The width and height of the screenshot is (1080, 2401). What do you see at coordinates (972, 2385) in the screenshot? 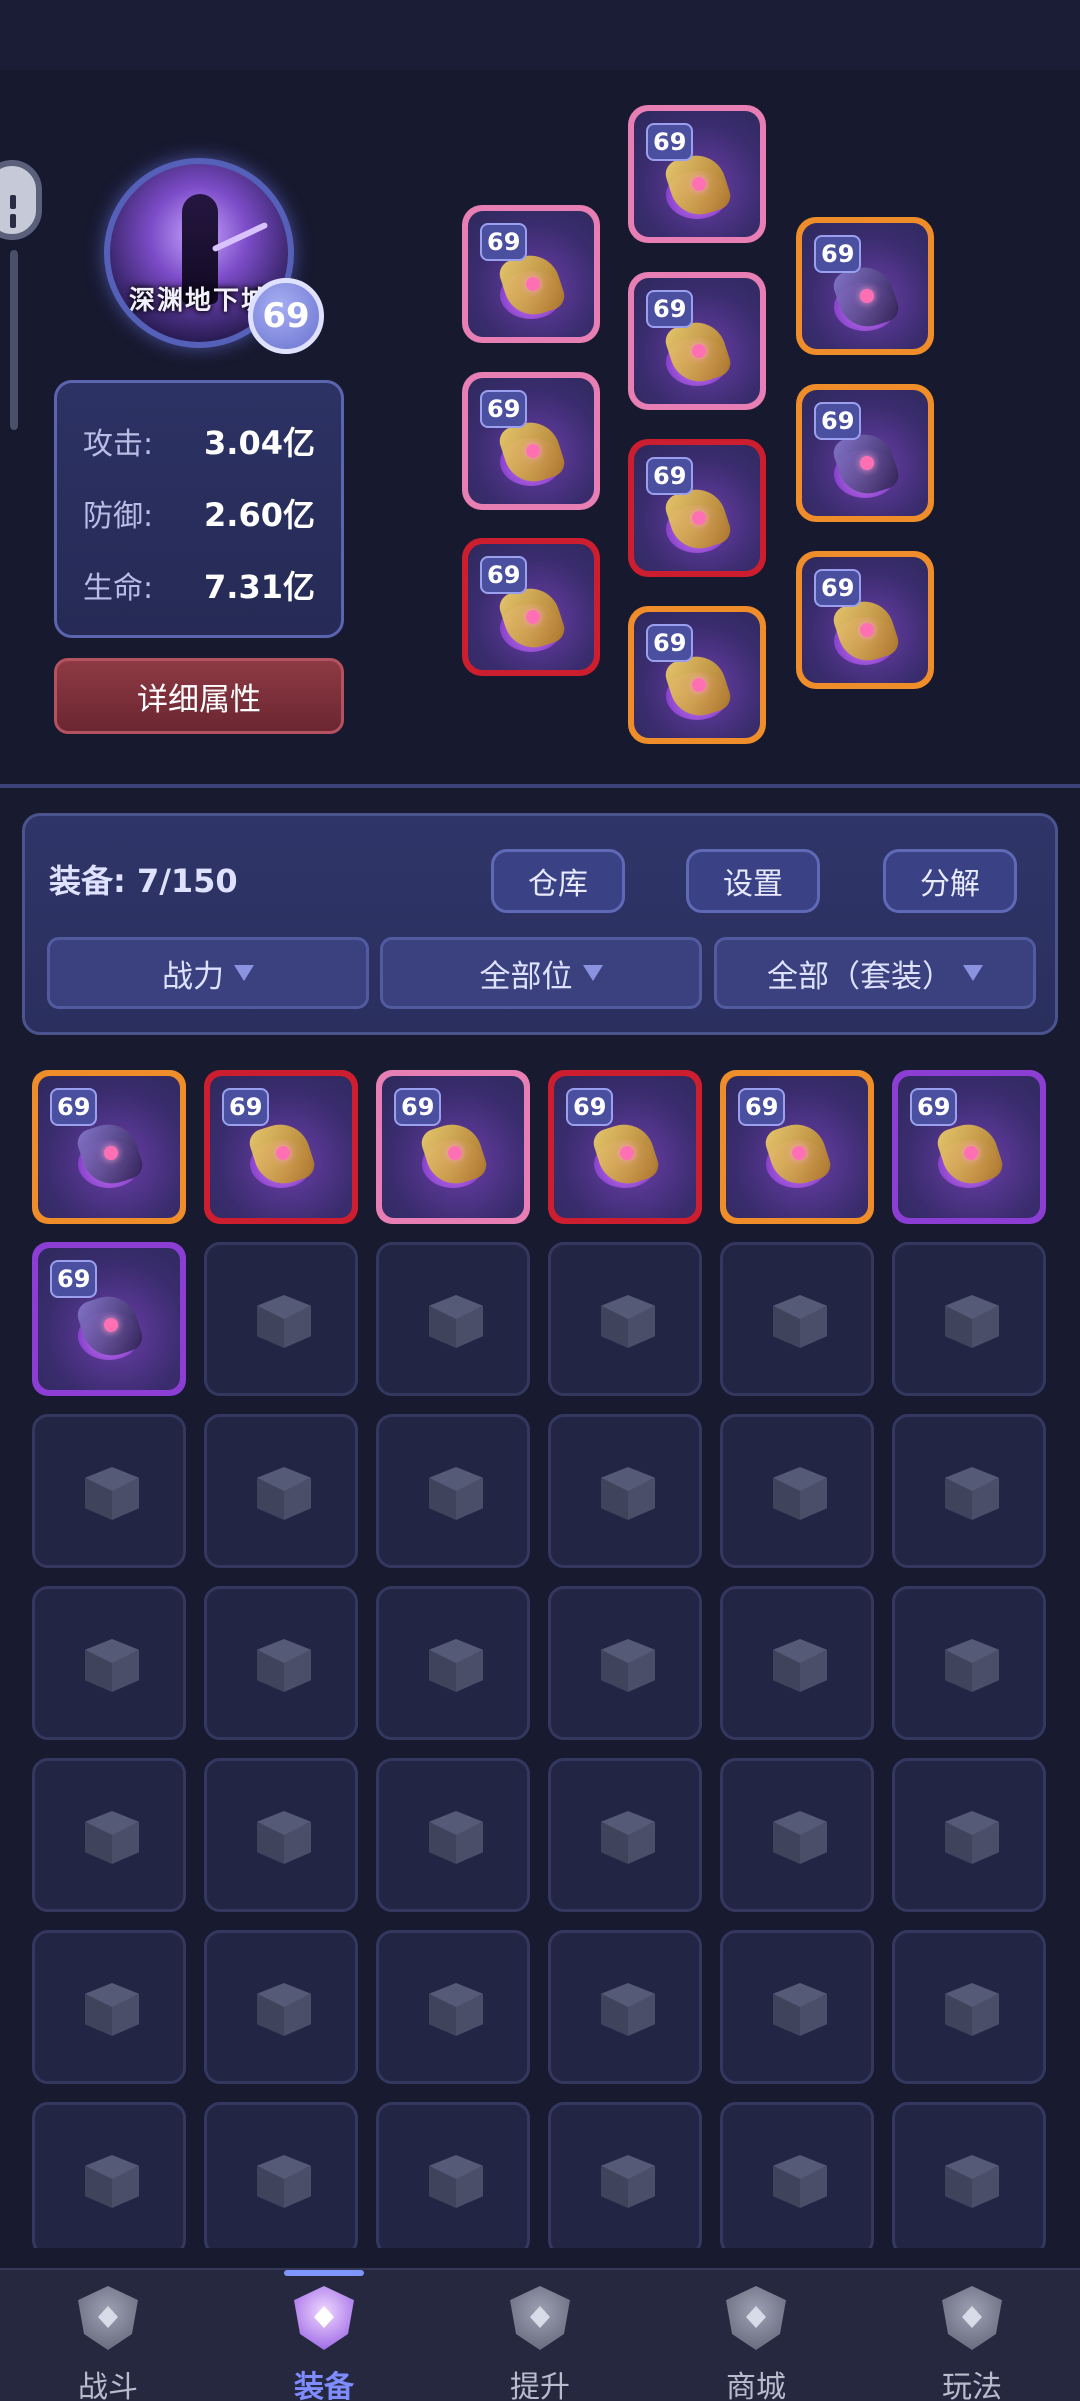
I see `nav-label-play: 玩法` at bounding box center [972, 2385].